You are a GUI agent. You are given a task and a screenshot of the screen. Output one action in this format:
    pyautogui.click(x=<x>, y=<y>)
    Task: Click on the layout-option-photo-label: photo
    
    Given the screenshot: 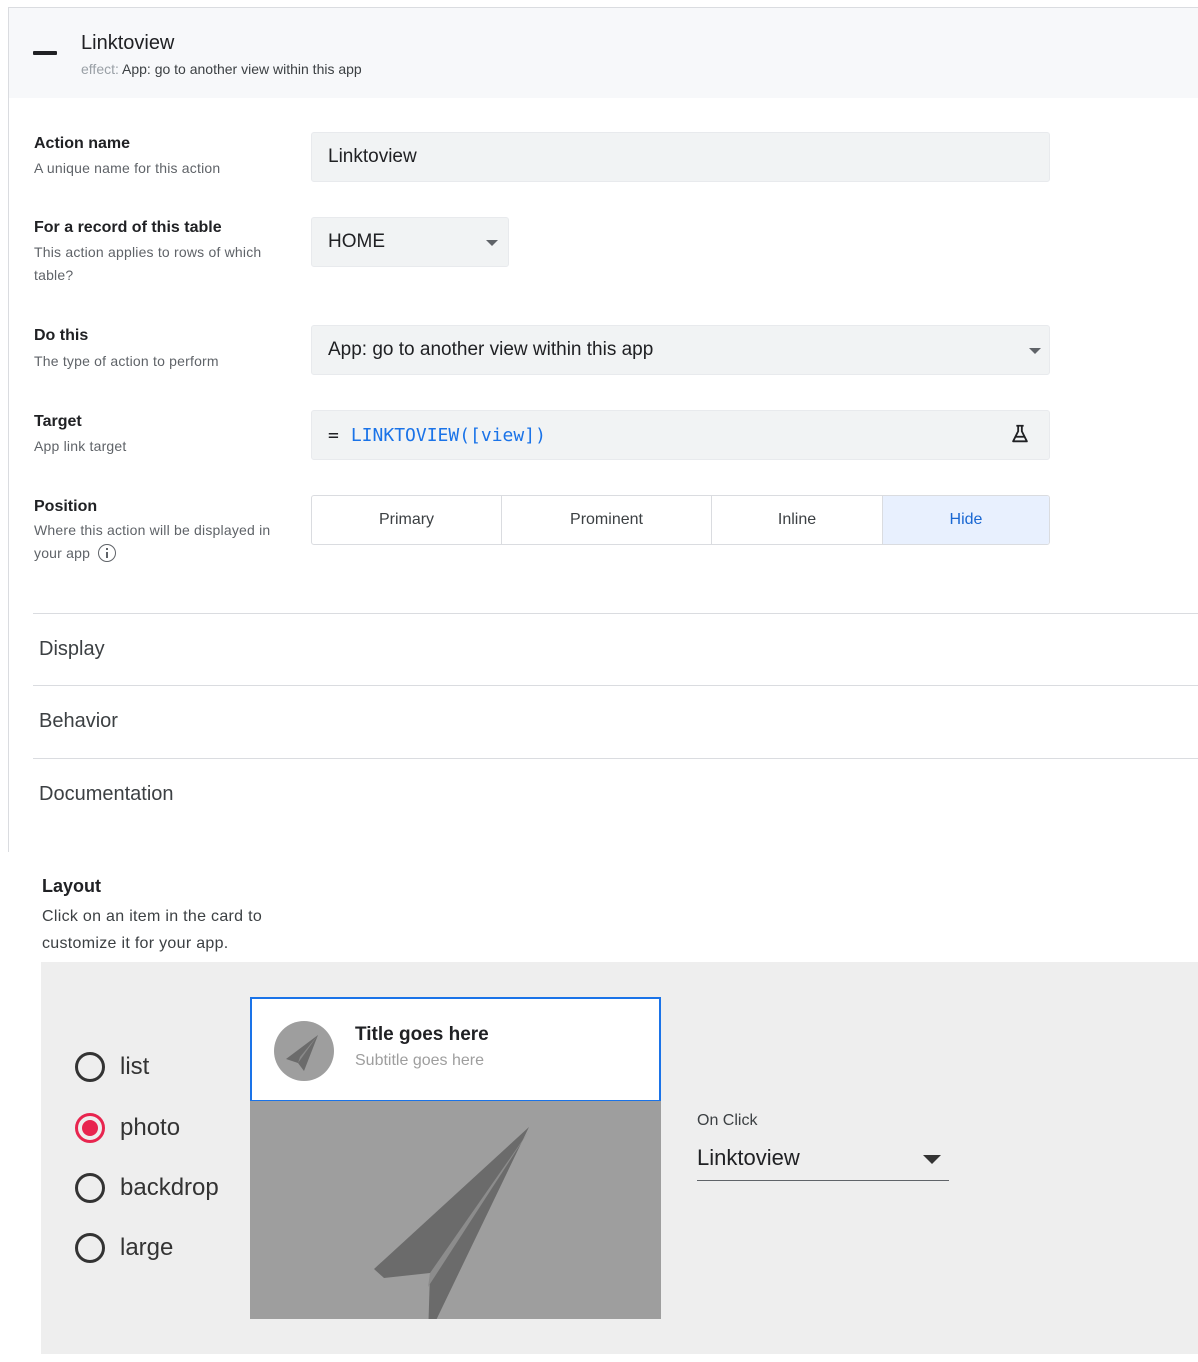 What is the action you would take?
    pyautogui.click(x=150, y=1127)
    